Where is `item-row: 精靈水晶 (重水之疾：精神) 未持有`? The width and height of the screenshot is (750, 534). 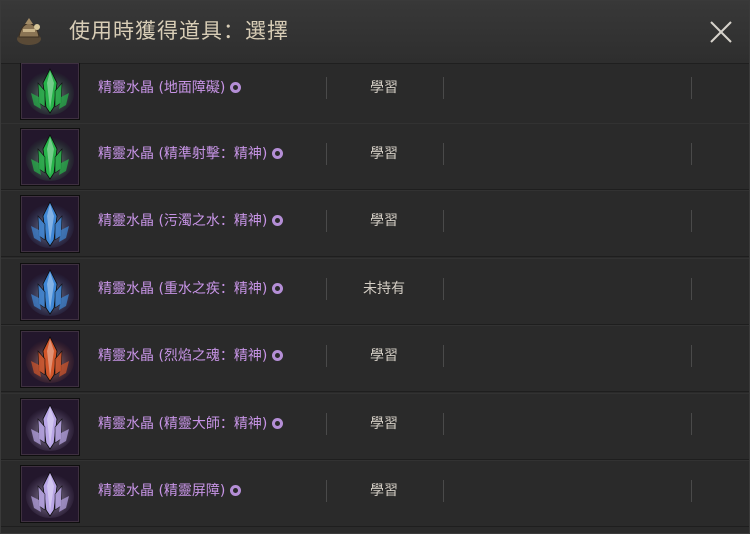
item-row: 精靈水晶 (重水之疾：精神) 未持有 is located at coordinates (375, 291).